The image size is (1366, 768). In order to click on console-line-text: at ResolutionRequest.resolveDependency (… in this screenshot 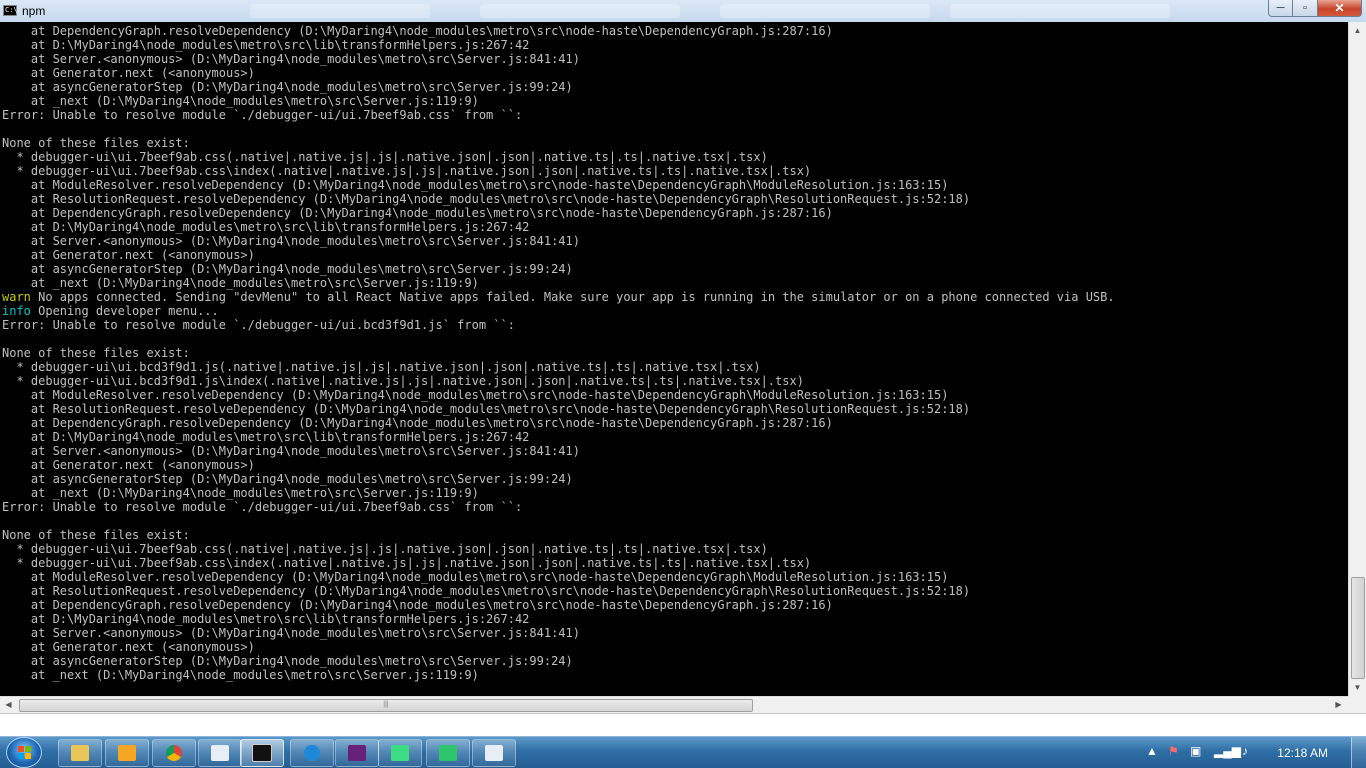, I will do `click(486, 199)`.